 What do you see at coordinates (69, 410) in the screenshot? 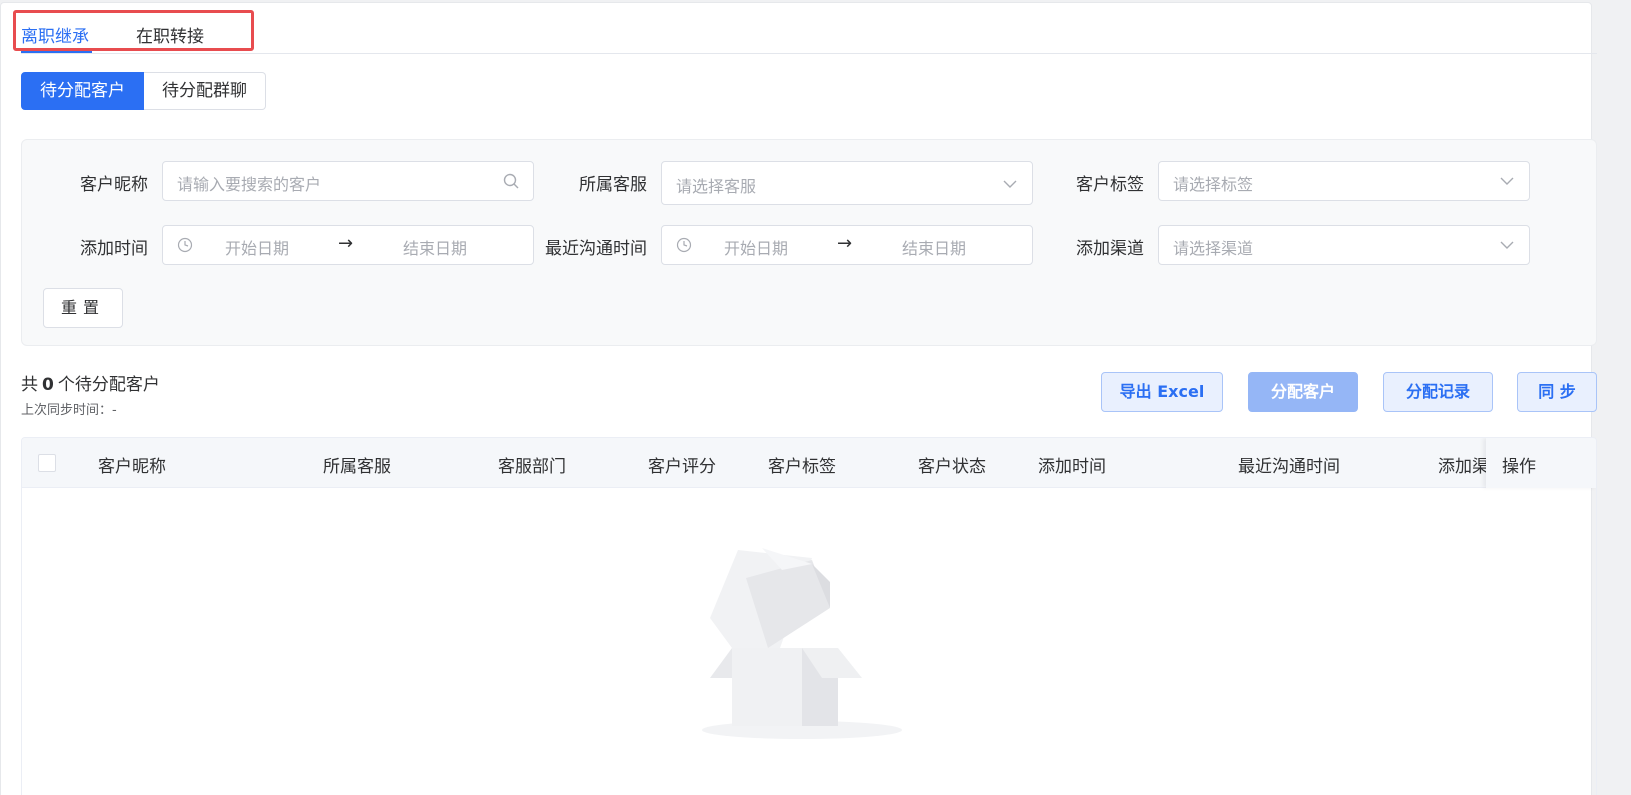
I see `last-sync-time: 上次同步时间：-` at bounding box center [69, 410].